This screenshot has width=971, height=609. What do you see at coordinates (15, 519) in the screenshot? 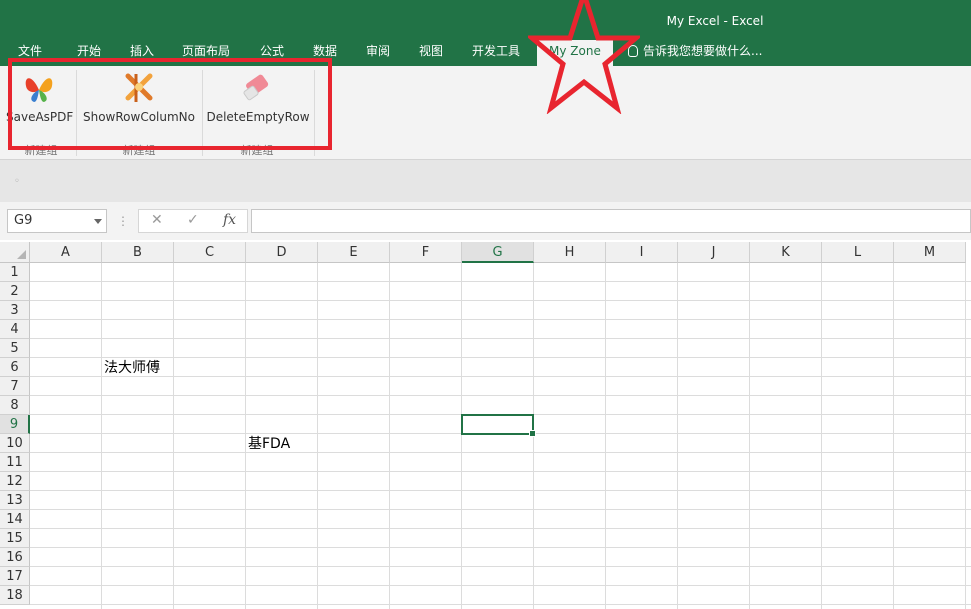
I see `row-header-14: 14` at bounding box center [15, 519].